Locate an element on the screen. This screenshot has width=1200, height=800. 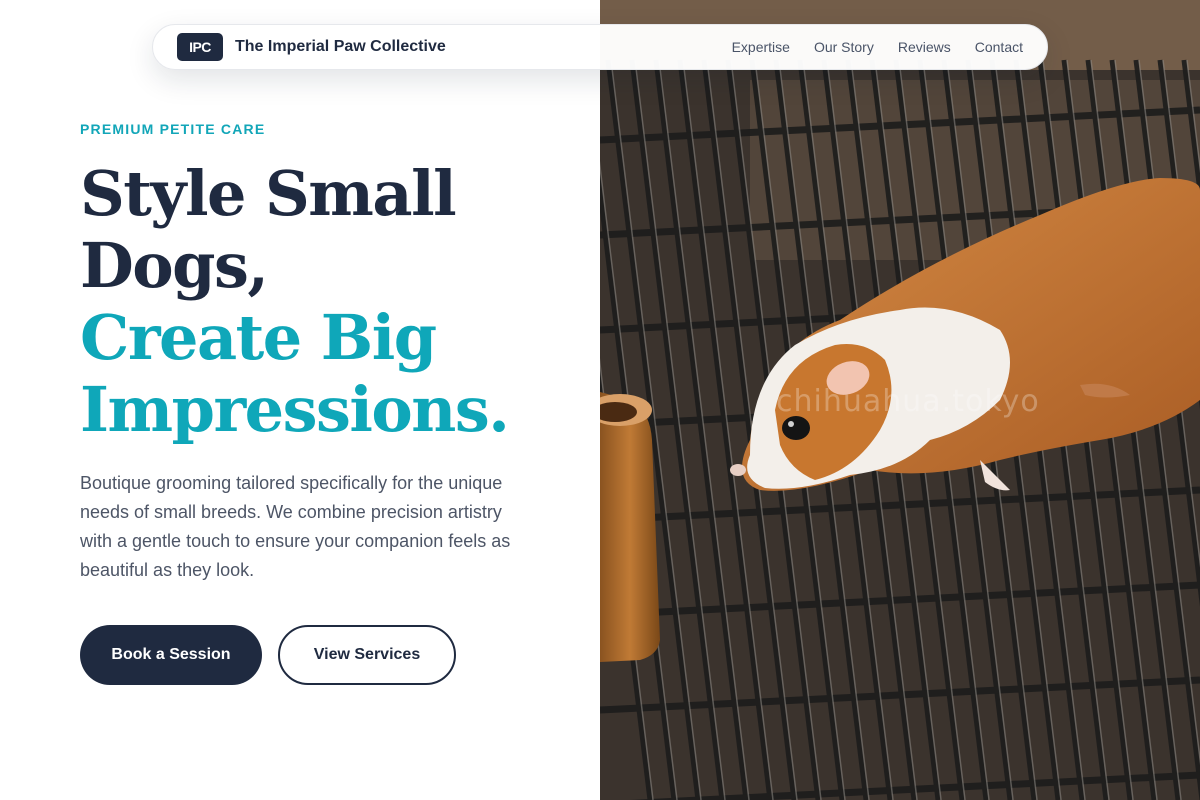
nav-link-contact: Contact is located at coordinates (999, 47).